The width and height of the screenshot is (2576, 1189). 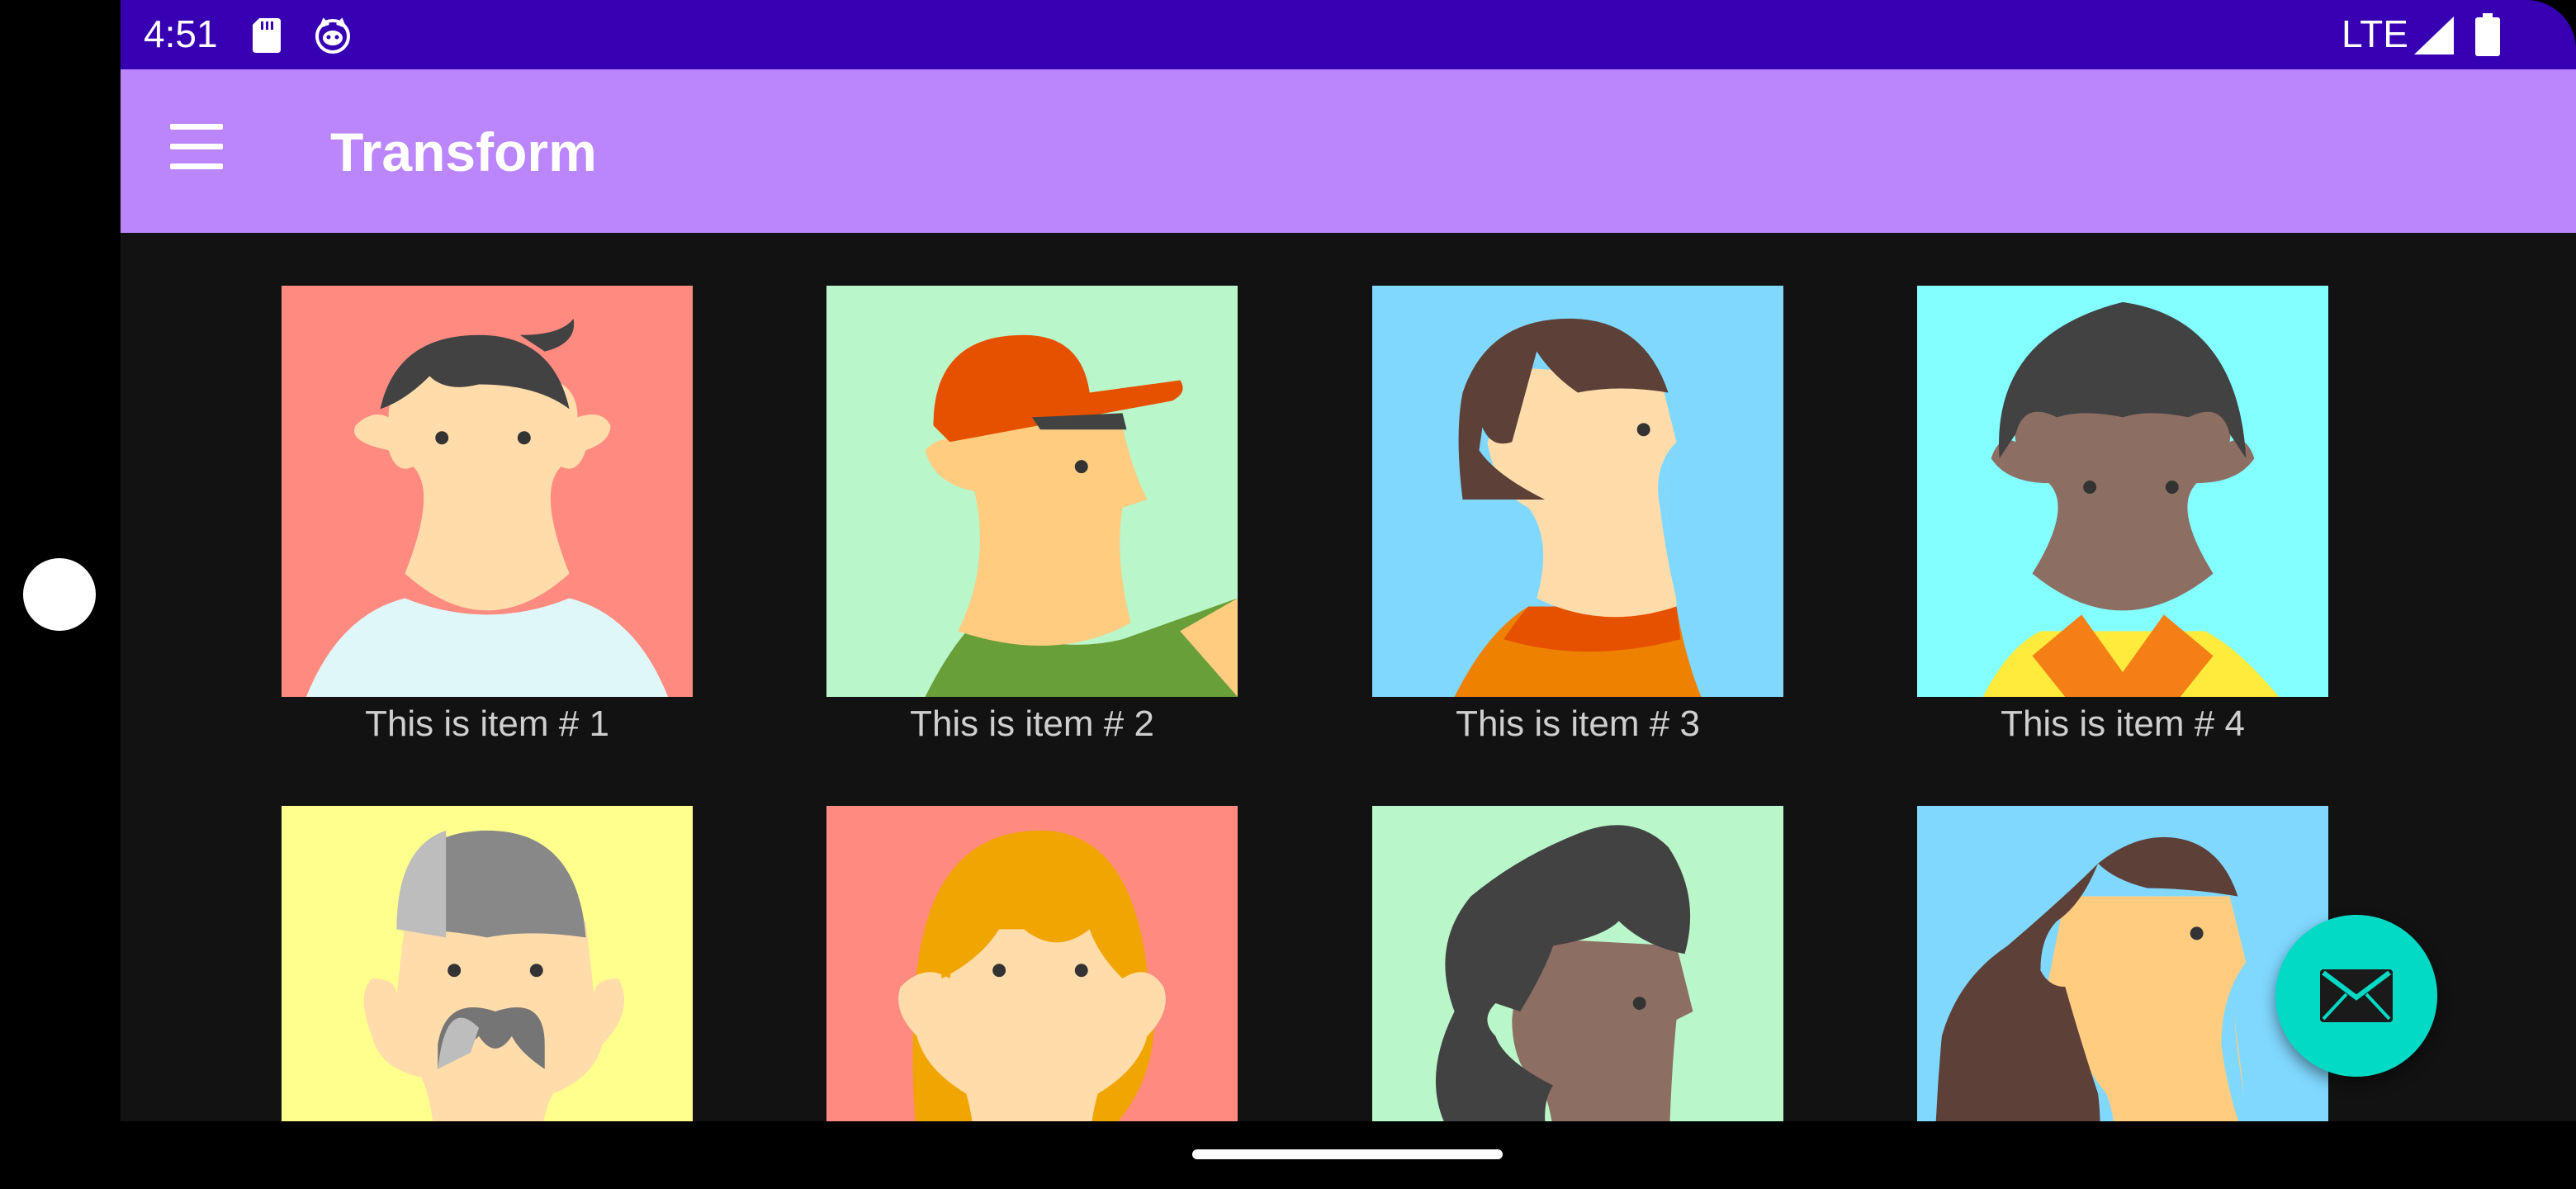 I want to click on avatar-girl-blonde-icon, so click(x=1032, y=963).